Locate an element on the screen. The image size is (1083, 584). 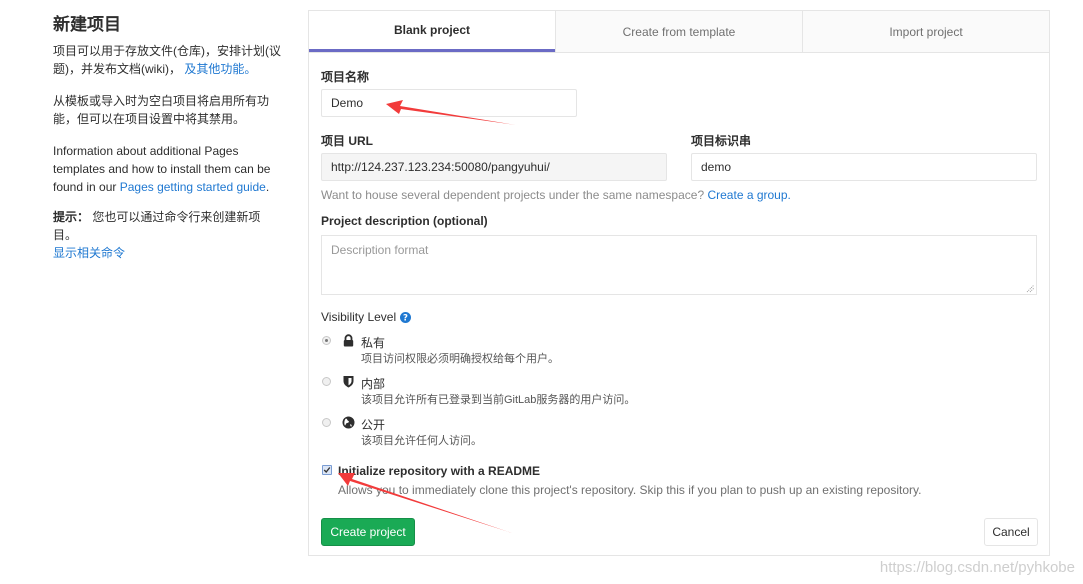
visibility-label: Visibility Level ? is located at coordinates (366, 317).